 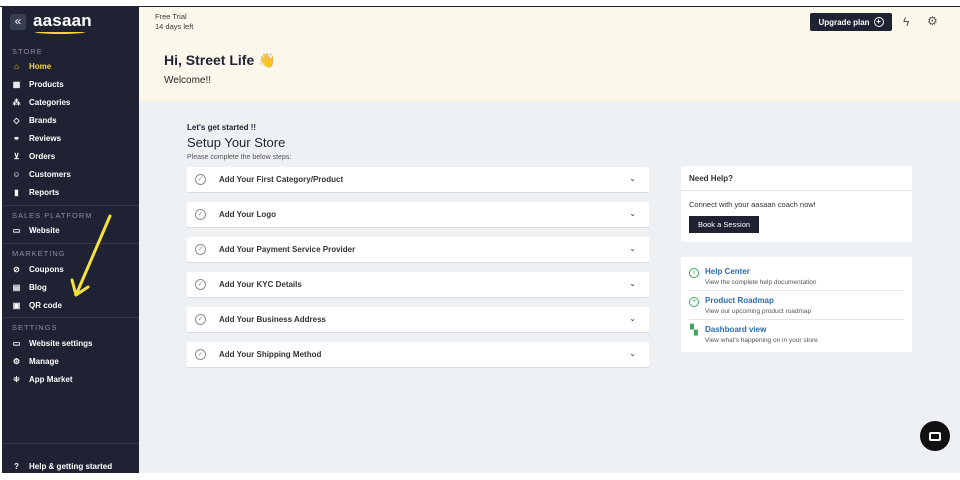 What do you see at coordinates (74, 230) in the screenshot?
I see `sidebar-item-website: ▭ Website` at bounding box center [74, 230].